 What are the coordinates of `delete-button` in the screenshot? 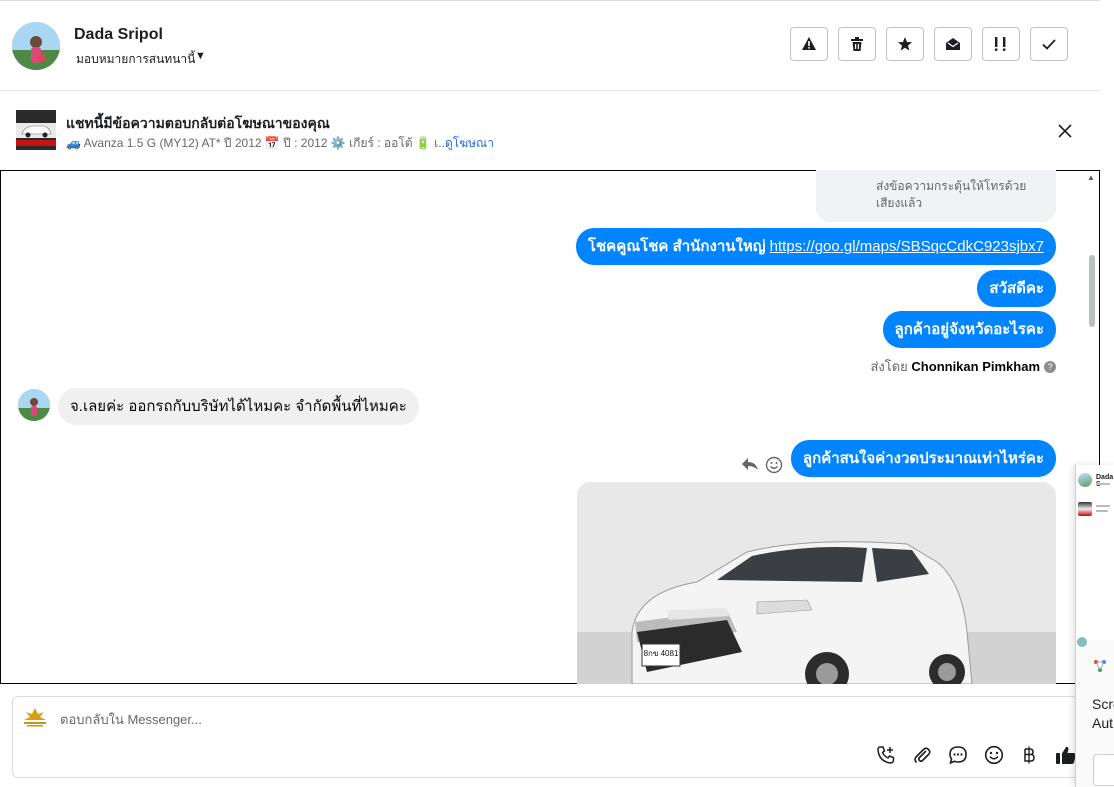 It's located at (857, 44).